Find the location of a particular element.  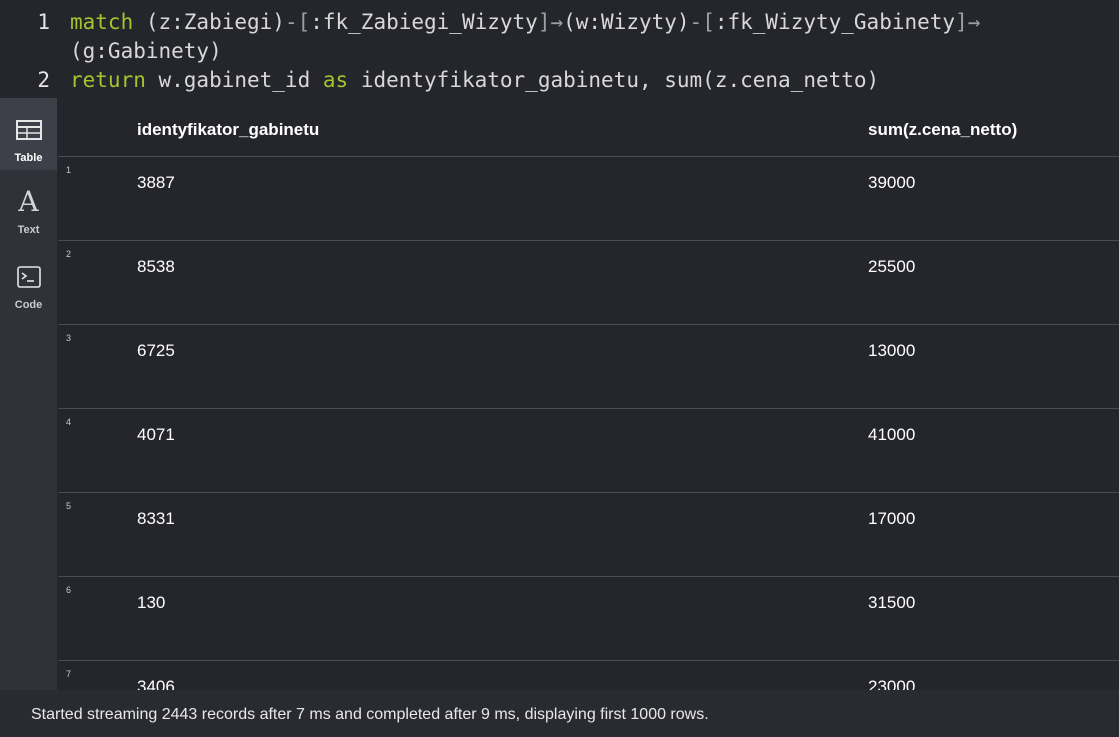

row-number: 5 is located at coordinates (69, 506).